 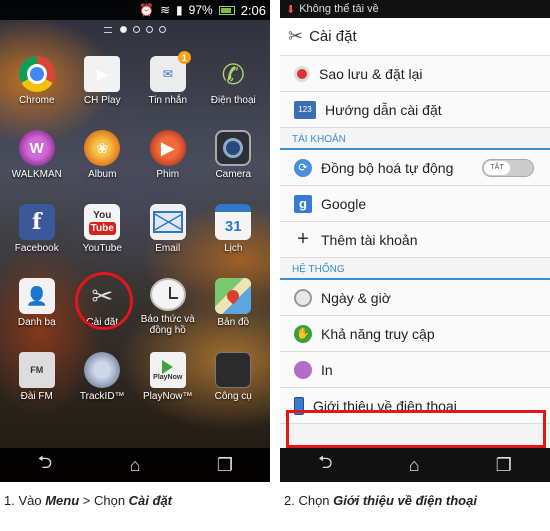 I want to click on settings-row-sync: ⟳ Đồng bộ hoá tự động TẮT, so click(x=415, y=168).